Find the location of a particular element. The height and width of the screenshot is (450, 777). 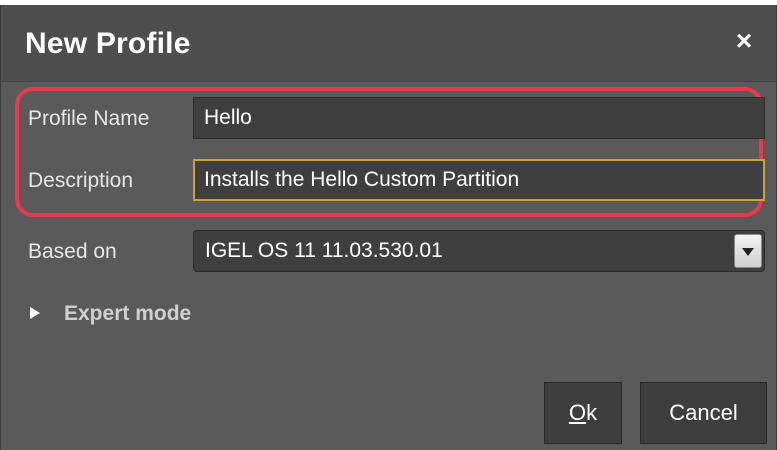

expert-mode-toggle: Expert mode is located at coordinates (110, 317).